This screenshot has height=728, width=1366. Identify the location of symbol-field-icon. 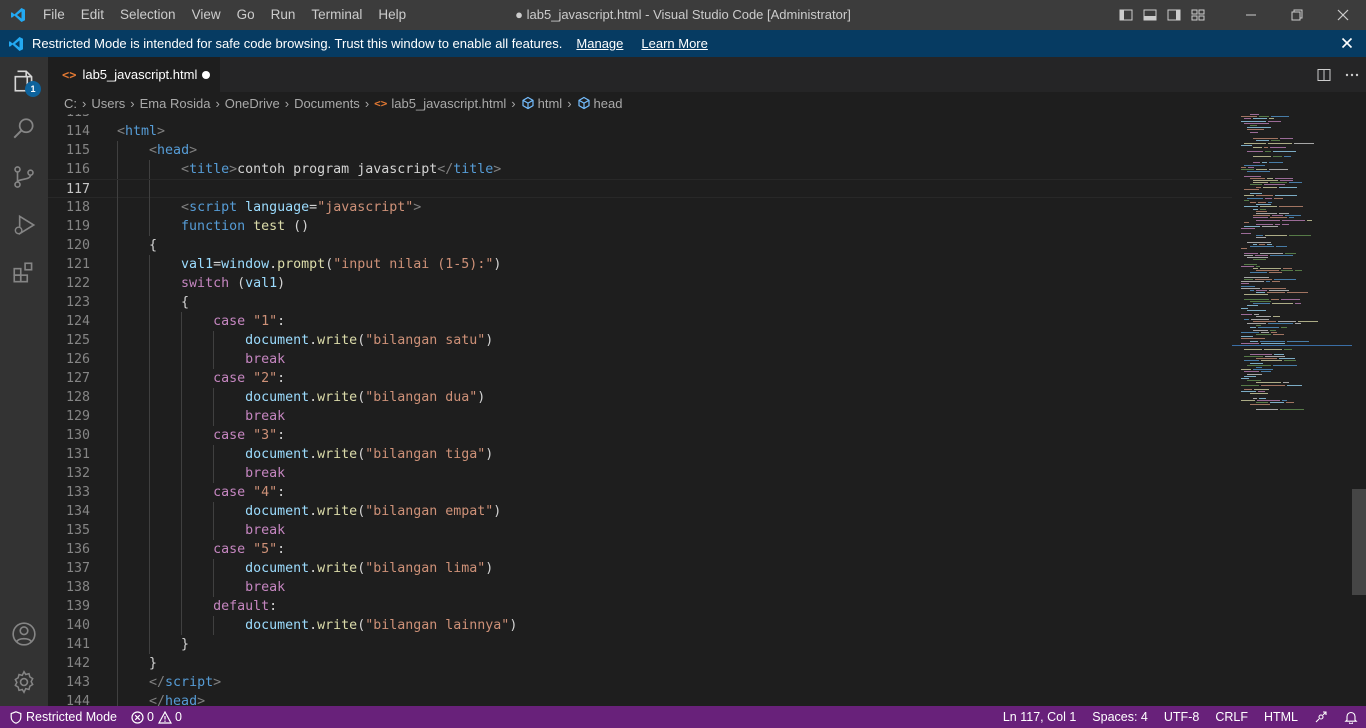
(584, 103).